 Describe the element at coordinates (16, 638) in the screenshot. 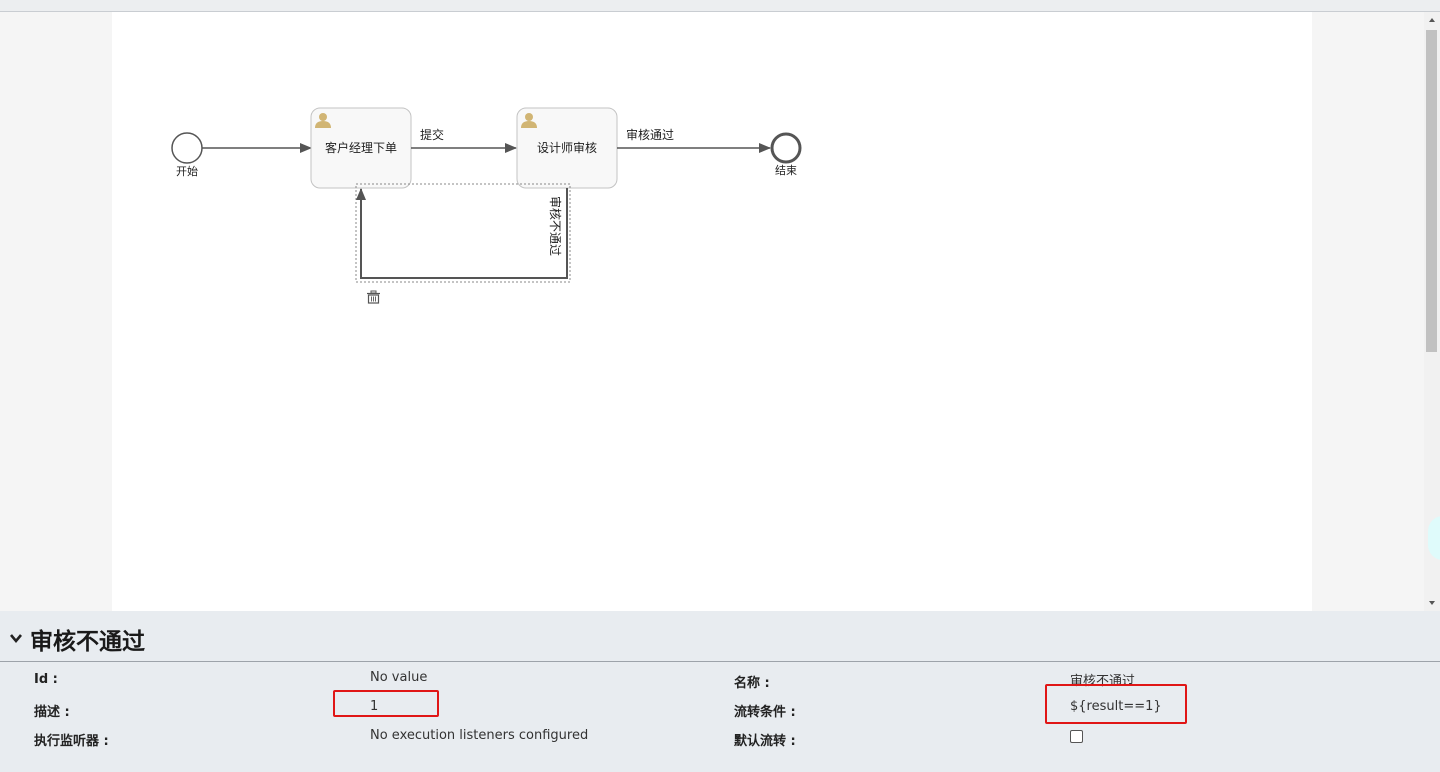

I see `chevron-down-icon` at that location.